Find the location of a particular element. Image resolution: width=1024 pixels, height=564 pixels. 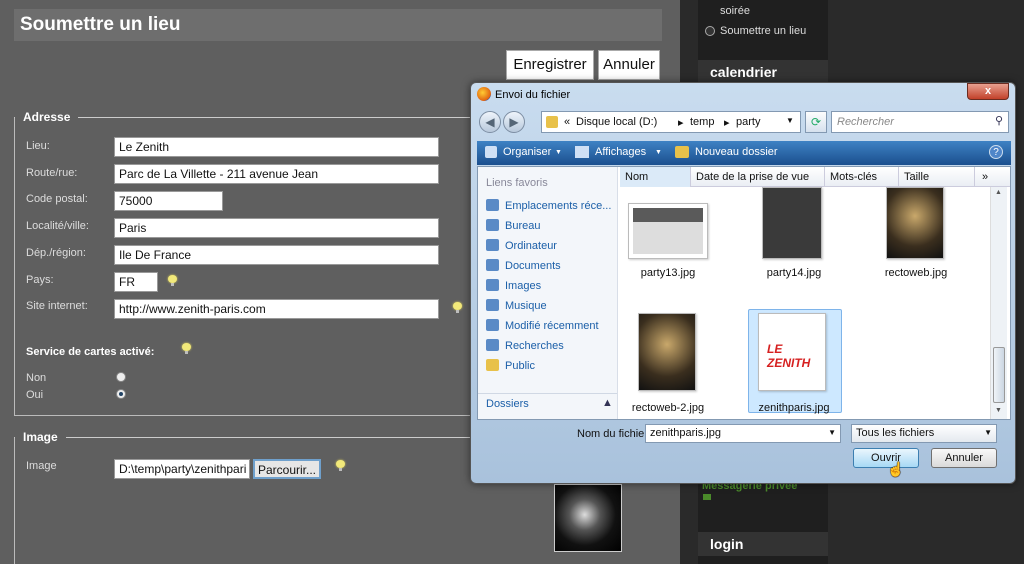

route-input: Parc de La Villette - 211 avenue Jean is located at coordinates (276, 174).